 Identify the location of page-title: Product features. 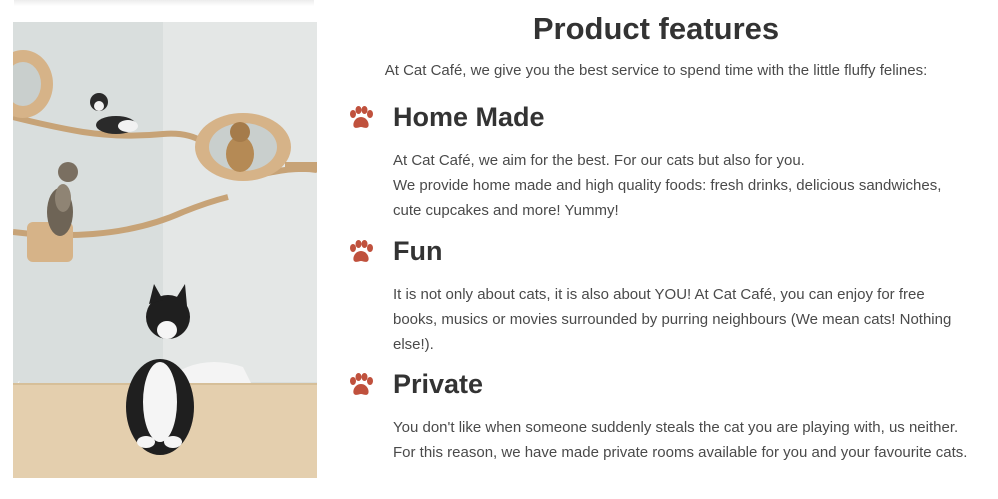
(656, 28).